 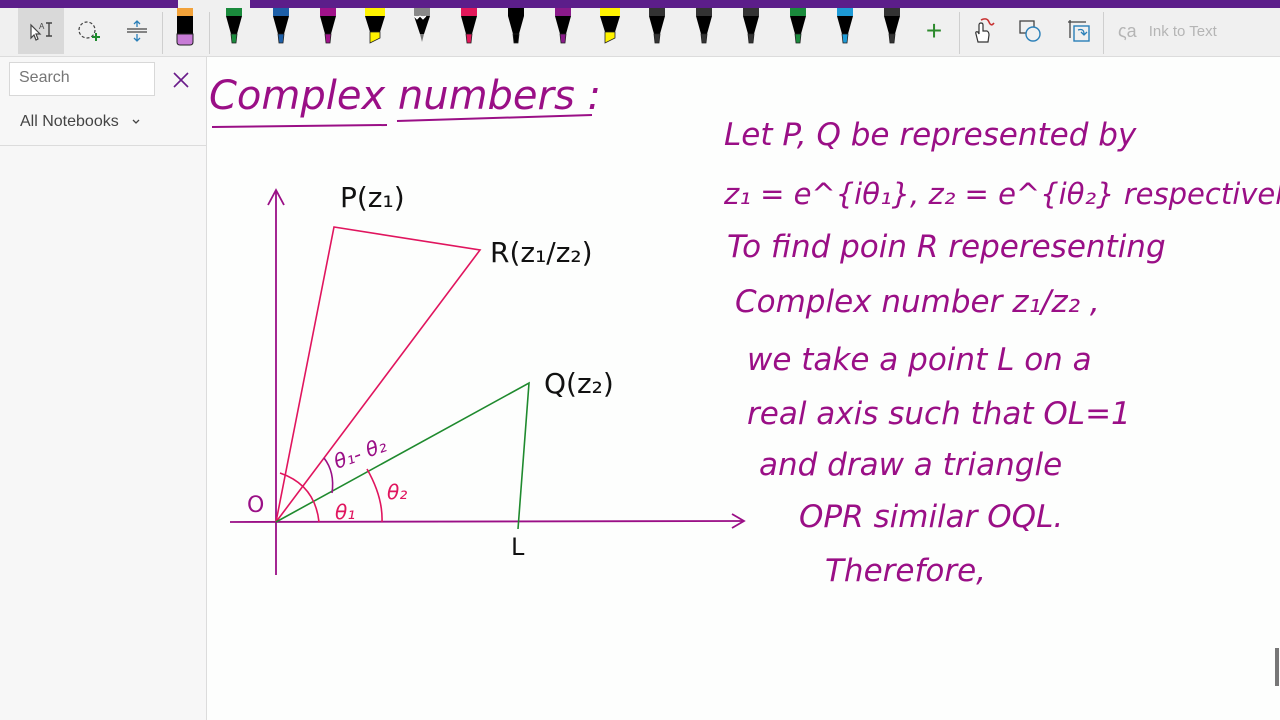 I want to click on eraser-icon, so click(x=185, y=27).